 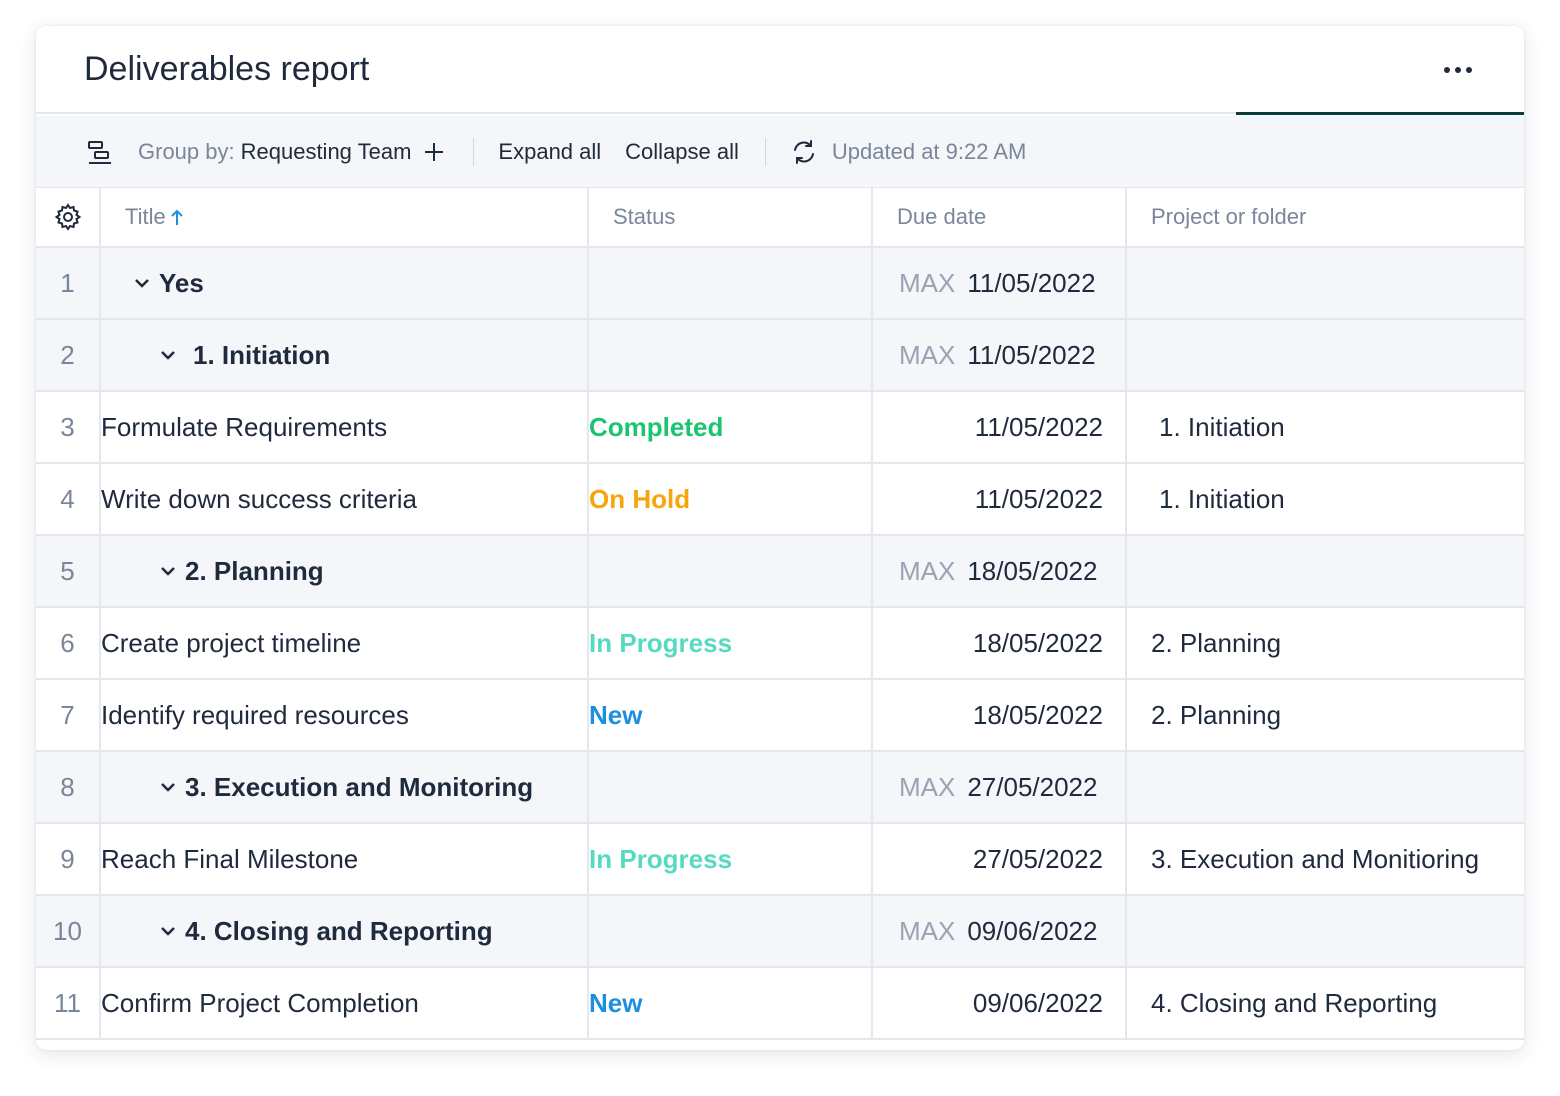 I want to click on row-number: 10, so click(x=68, y=931).